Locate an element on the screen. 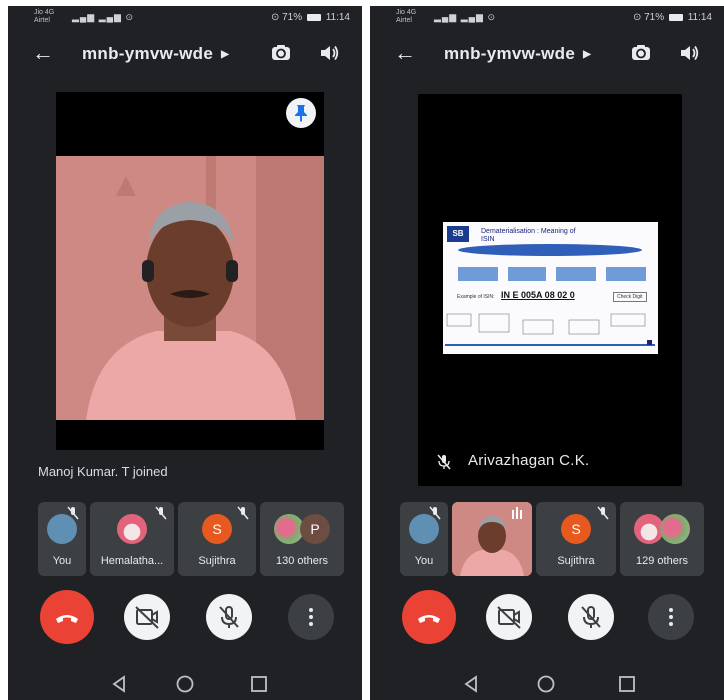  speaking-participant-video is located at coordinates (492, 539).